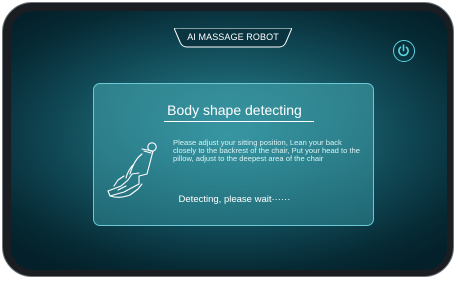 This screenshot has height=281, width=458. I want to click on status-text: Detecting, please wait······, so click(234, 199).